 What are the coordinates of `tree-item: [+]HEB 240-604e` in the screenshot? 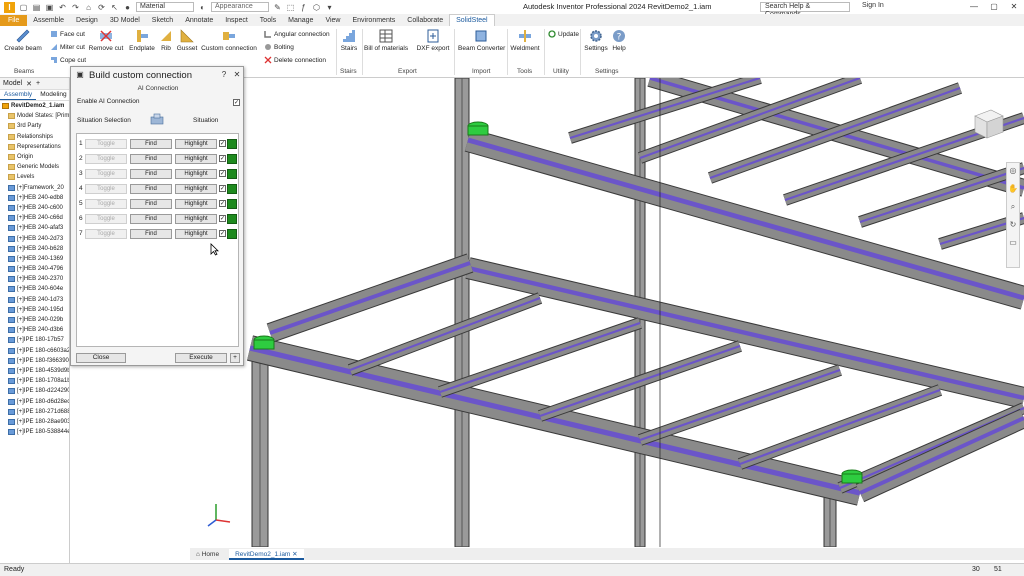 It's located at (34, 289).